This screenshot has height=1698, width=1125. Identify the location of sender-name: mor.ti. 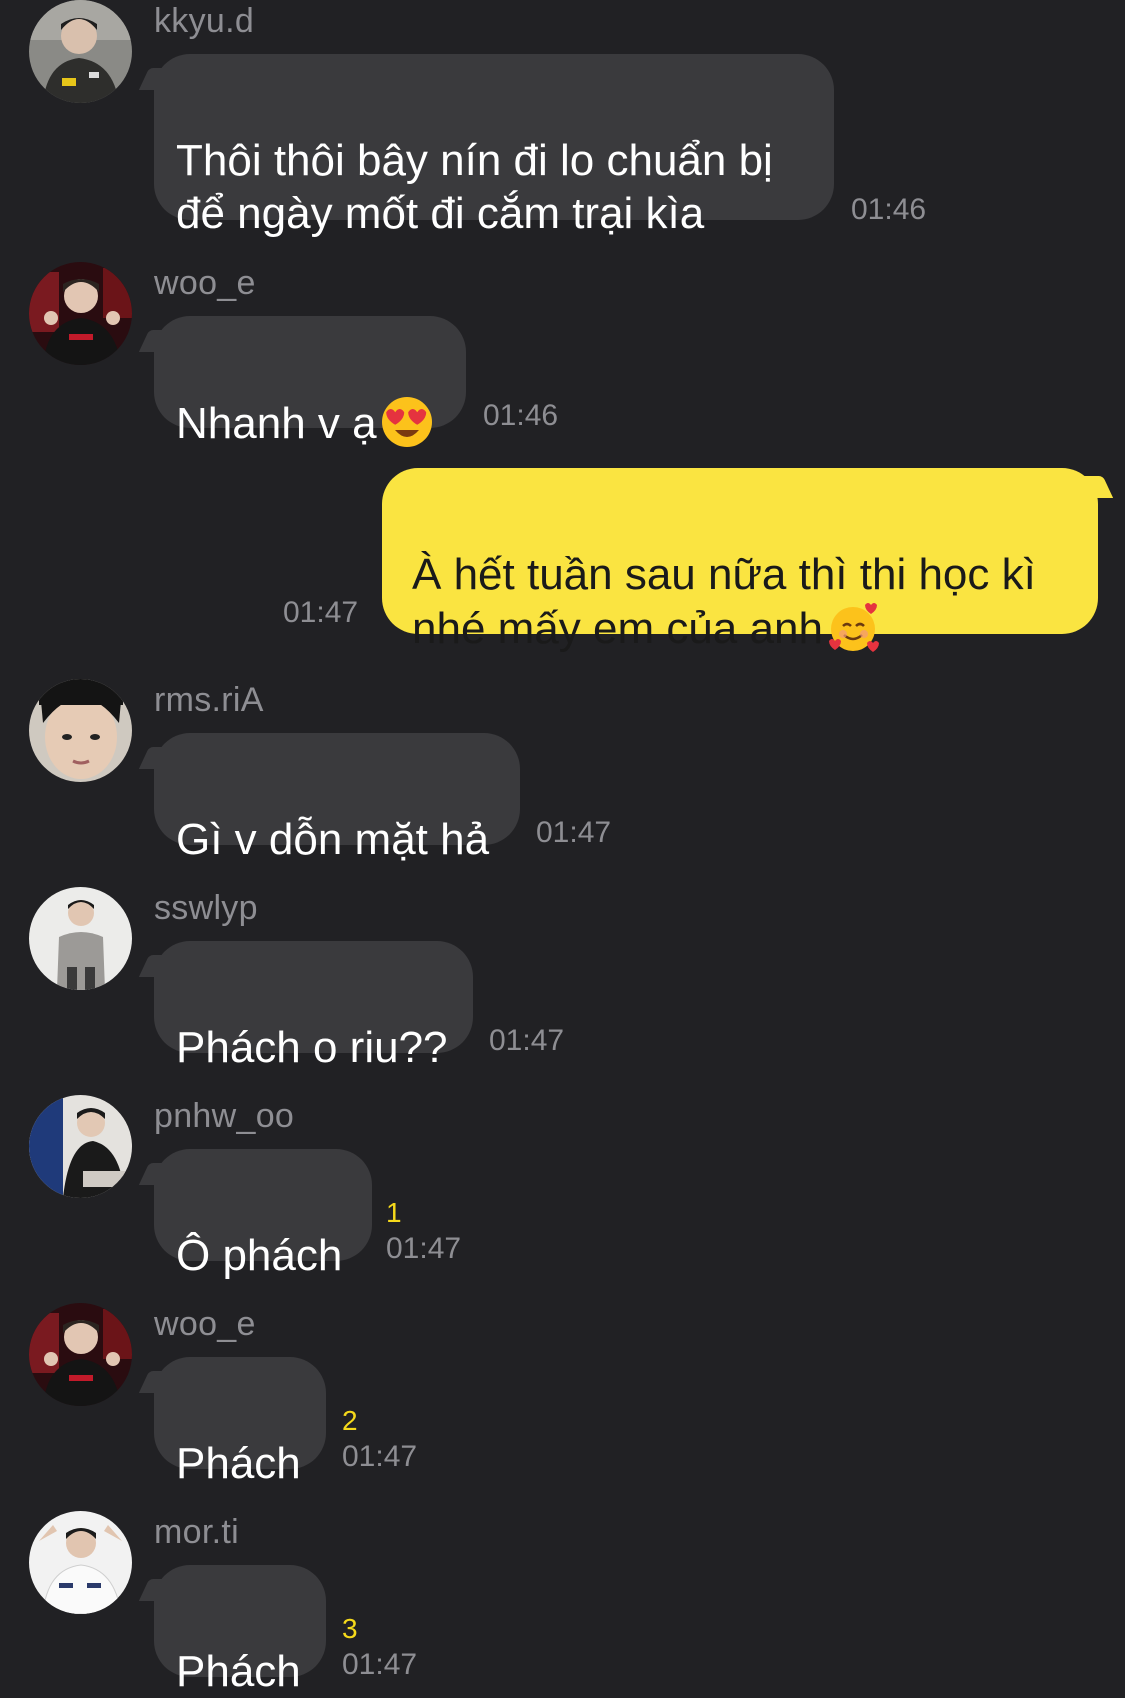
(196, 1532).